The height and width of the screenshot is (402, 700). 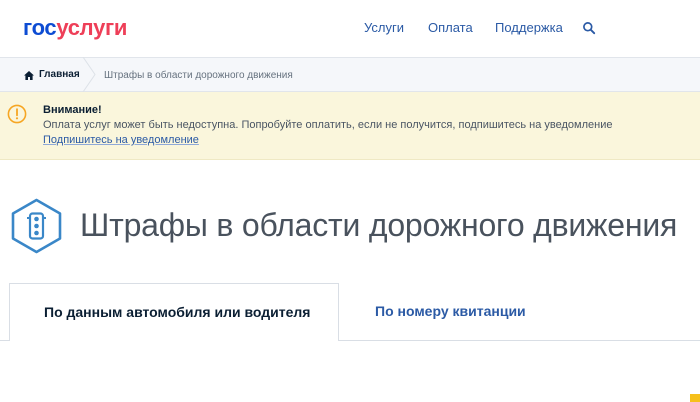 I want to click on breadcrumb-current: Штрафы в области дорожного движения, so click(x=198, y=75).